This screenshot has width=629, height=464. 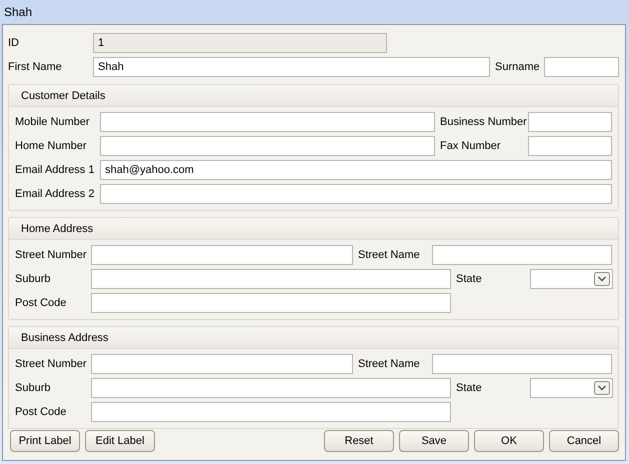 I want to click on field-label: Mobile Number, so click(x=53, y=122).